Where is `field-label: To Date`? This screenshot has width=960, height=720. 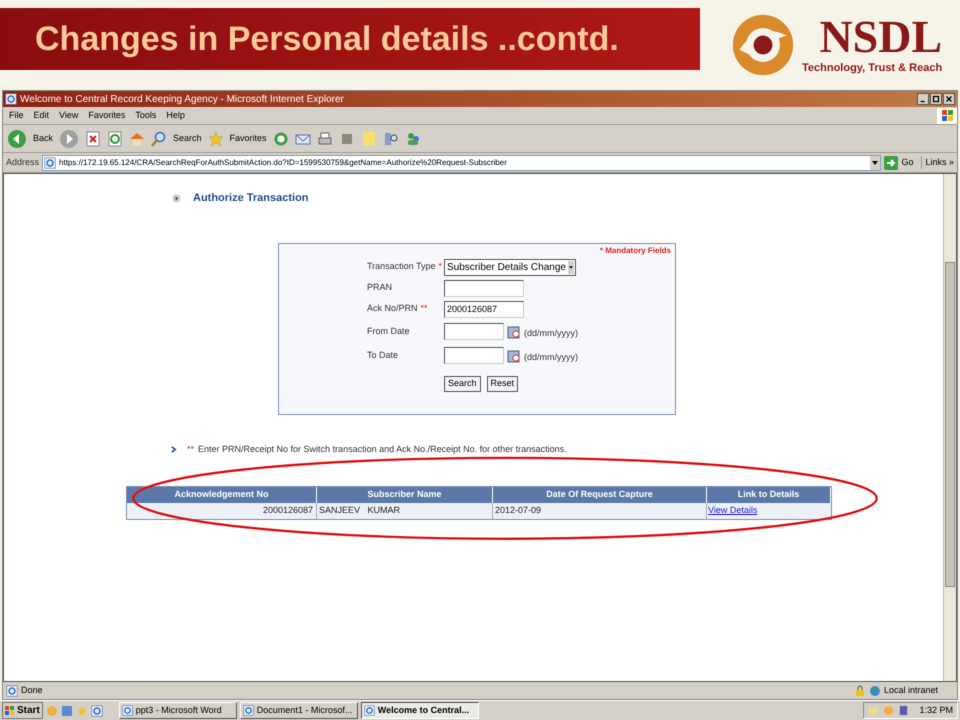
field-label: To Date is located at coordinates (382, 355).